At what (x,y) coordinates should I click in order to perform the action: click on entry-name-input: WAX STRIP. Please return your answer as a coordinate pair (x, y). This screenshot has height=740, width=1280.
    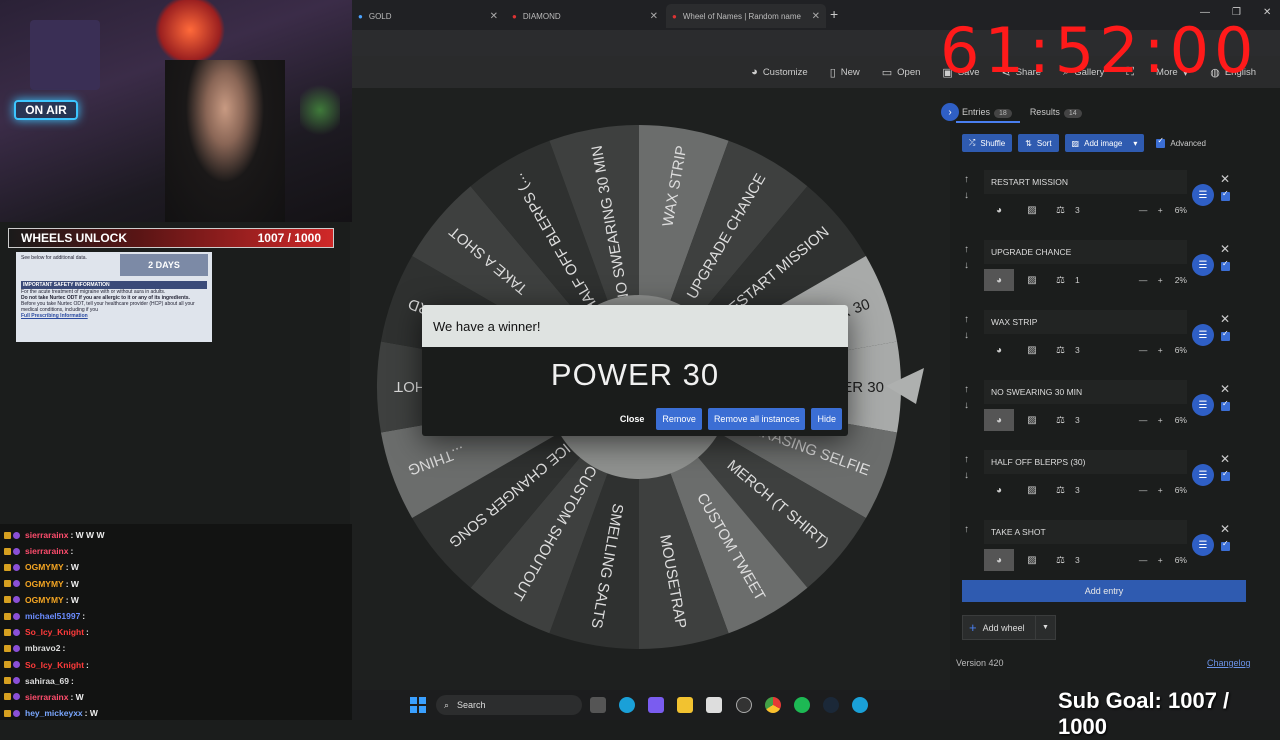
    Looking at the image, I should click on (1085, 322).